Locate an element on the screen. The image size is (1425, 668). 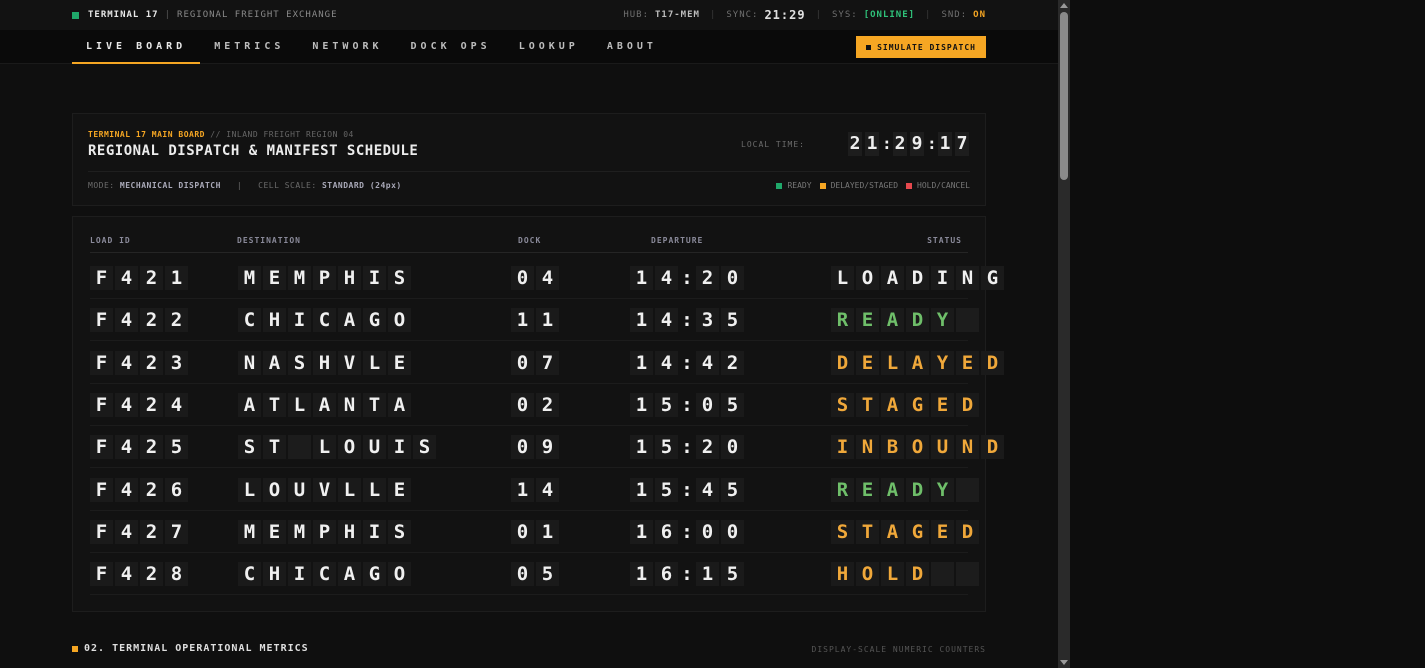
flap-cell: D is located at coordinates (992, 447).